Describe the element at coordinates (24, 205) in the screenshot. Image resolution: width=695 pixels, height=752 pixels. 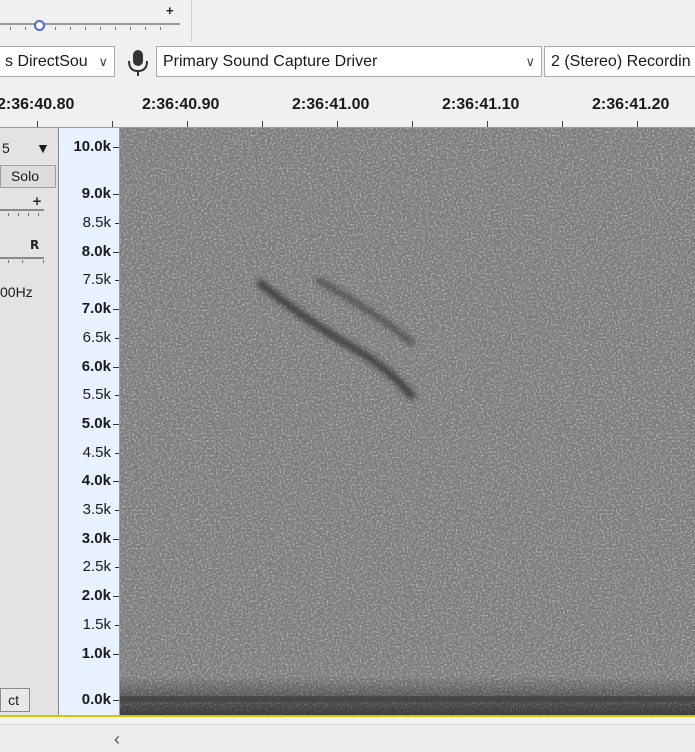
I see `track-gain-slider: +` at that location.